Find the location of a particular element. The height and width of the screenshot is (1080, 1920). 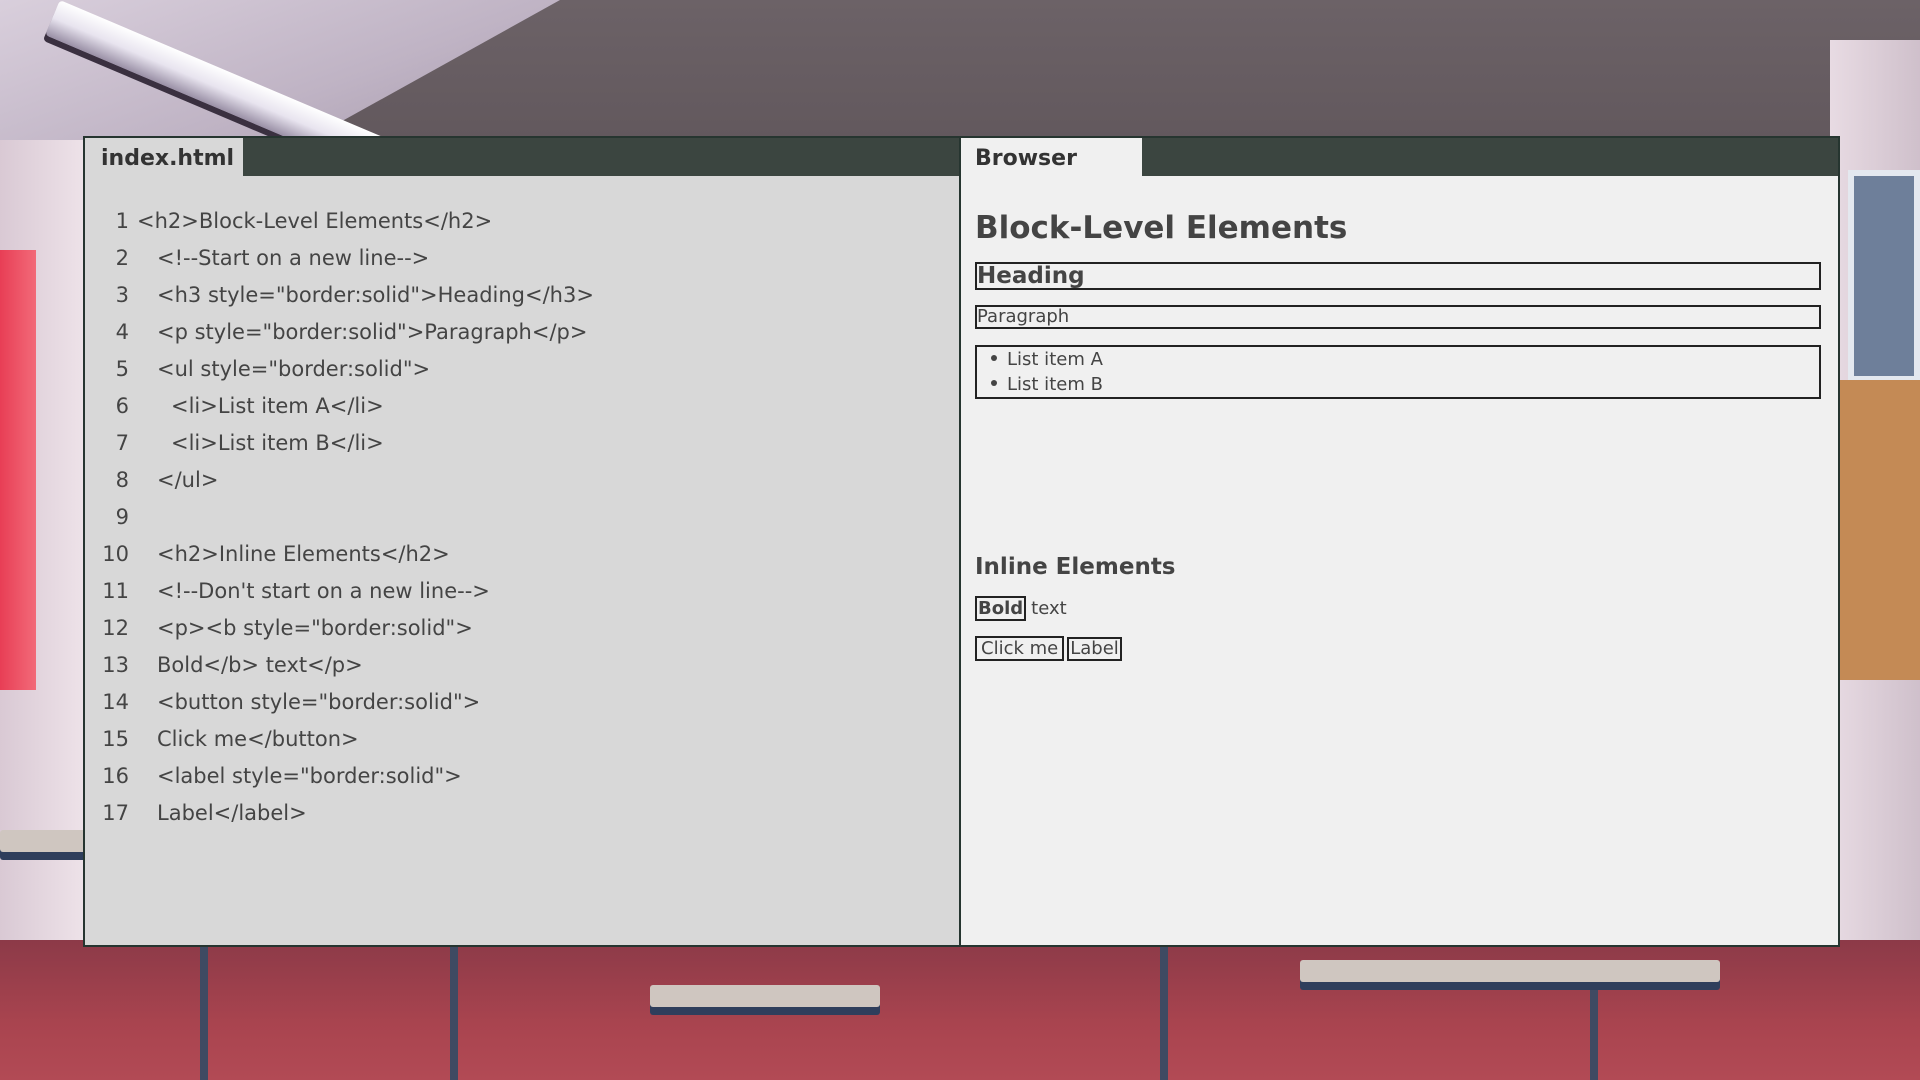

line-number: 17 is located at coordinates (115, 812).